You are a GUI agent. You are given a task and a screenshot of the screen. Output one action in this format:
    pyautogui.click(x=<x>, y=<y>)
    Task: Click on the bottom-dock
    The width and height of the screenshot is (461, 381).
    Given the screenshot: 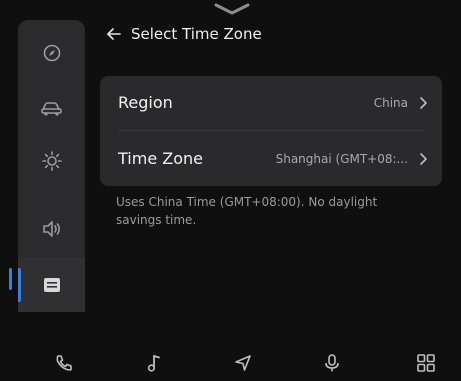 What is the action you would take?
    pyautogui.click(x=230, y=360)
    